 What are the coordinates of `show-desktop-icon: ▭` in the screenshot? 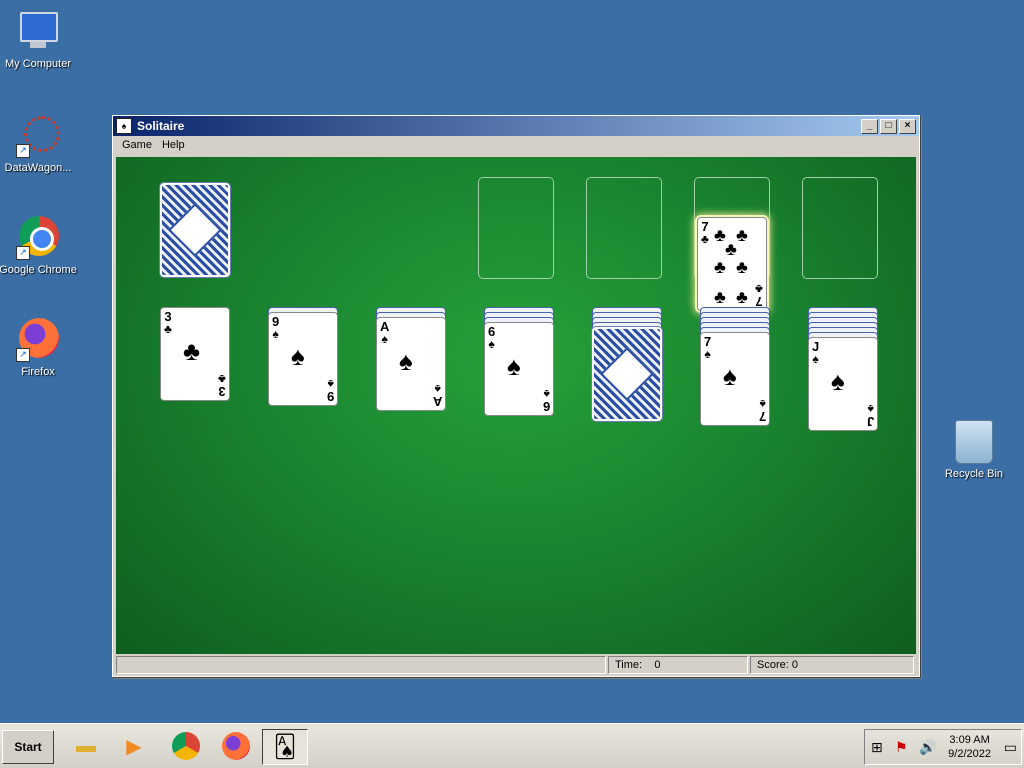 It's located at (1010, 747).